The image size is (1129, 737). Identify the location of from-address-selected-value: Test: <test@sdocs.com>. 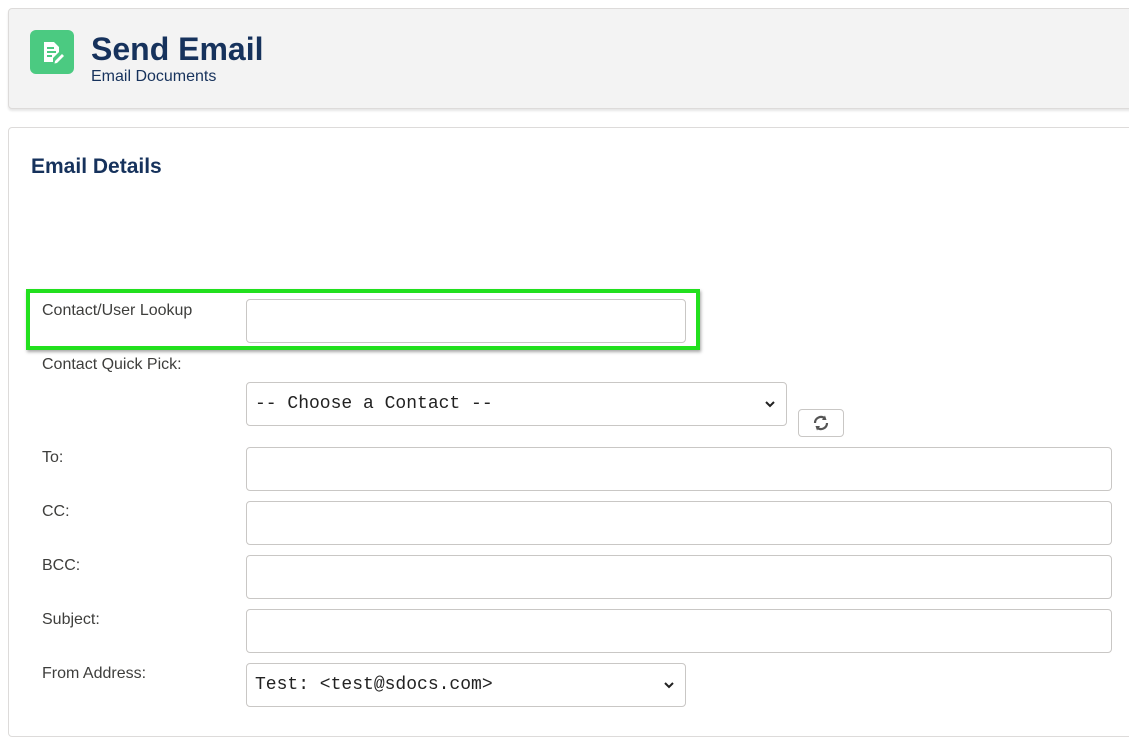
(374, 685).